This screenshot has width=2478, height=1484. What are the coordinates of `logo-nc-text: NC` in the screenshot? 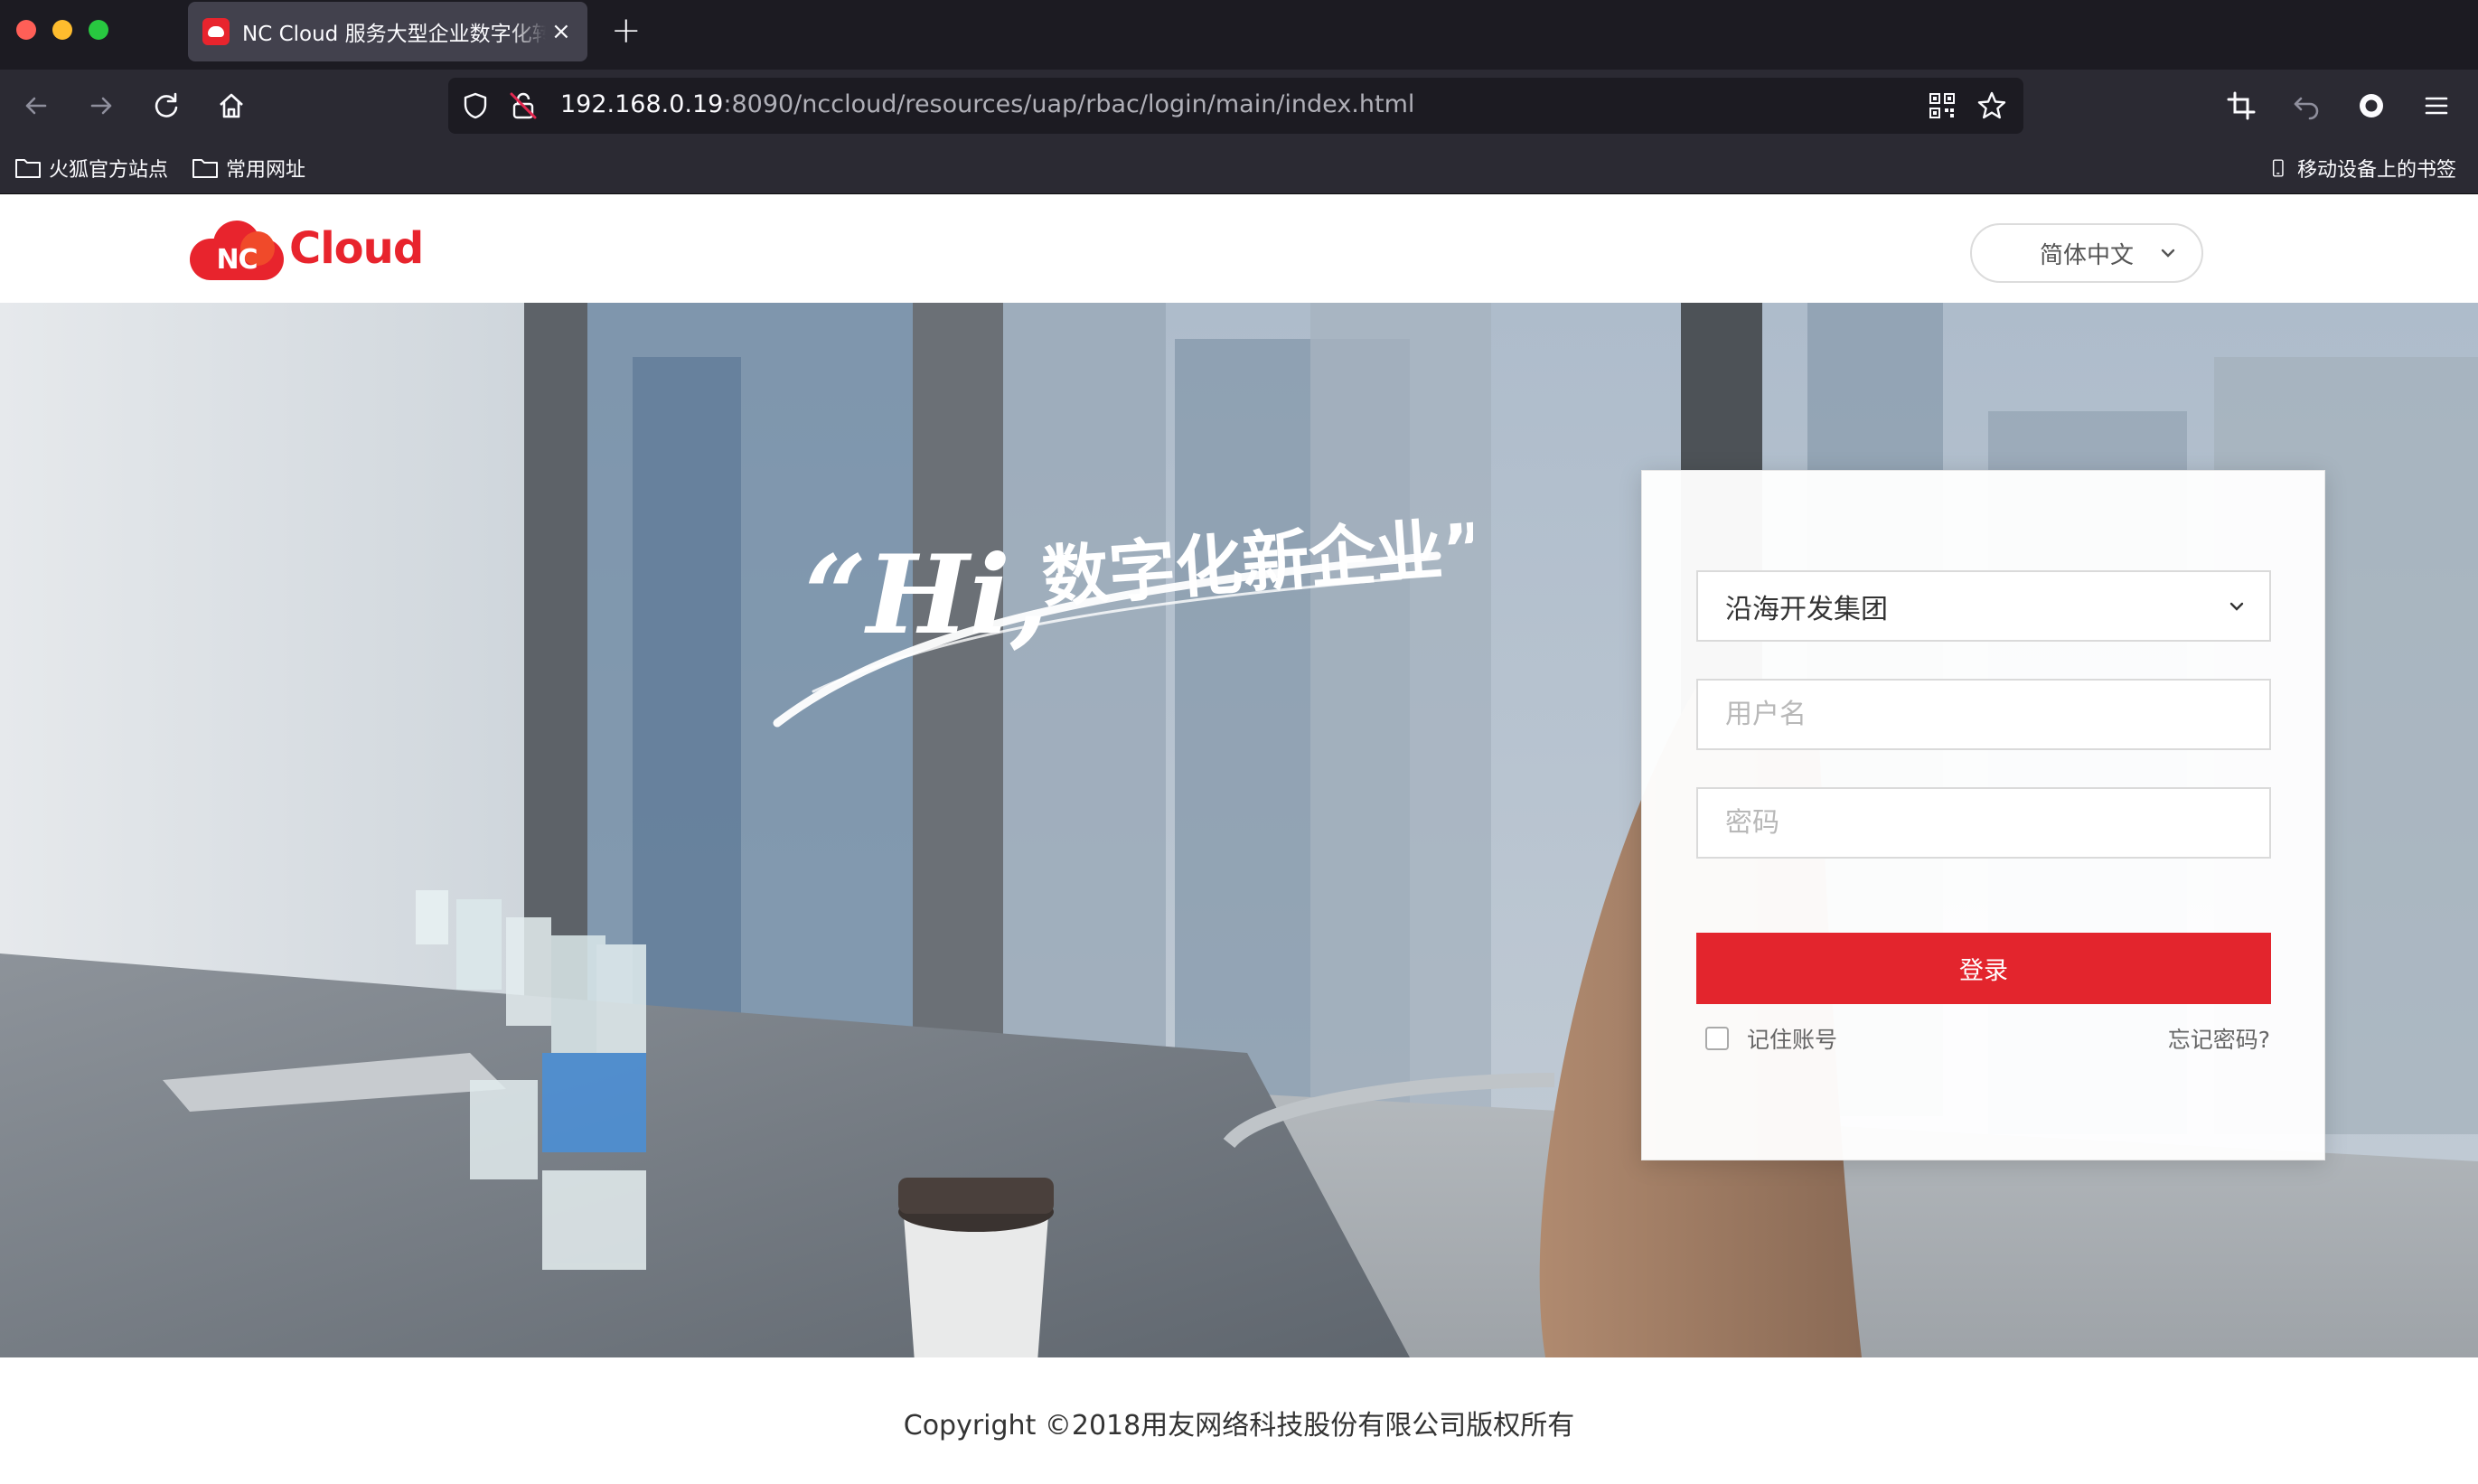 It's located at (237, 260).